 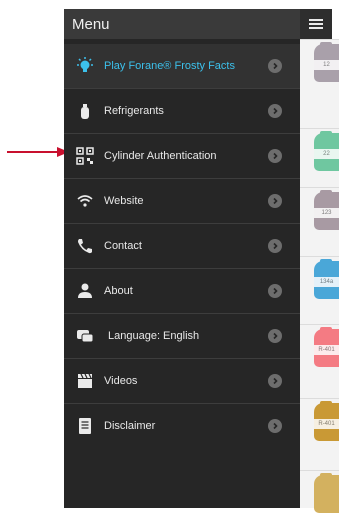 I want to click on hamburger-menu-button, so click(x=316, y=24).